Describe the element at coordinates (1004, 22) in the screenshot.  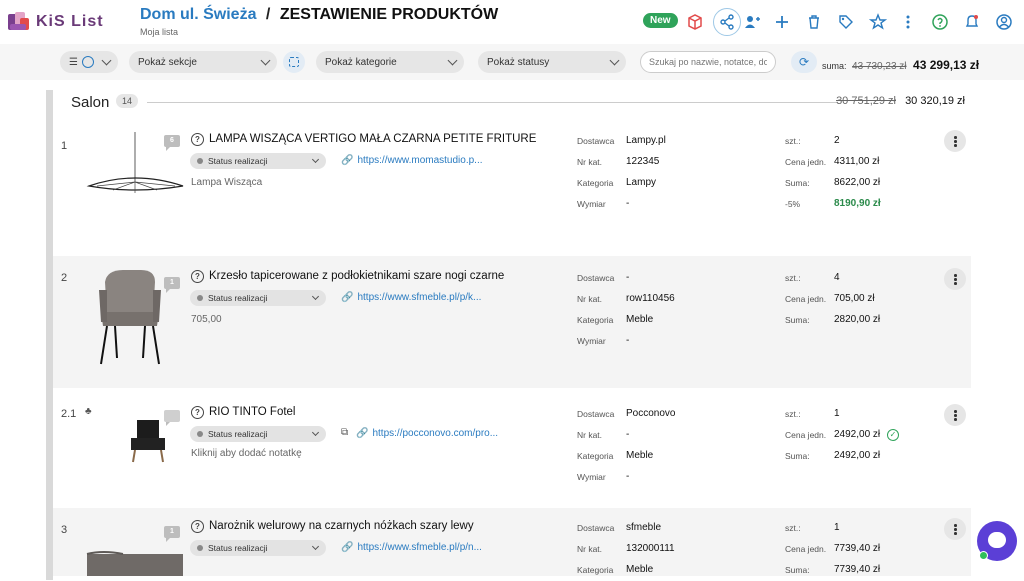
I see `account-icon` at that location.